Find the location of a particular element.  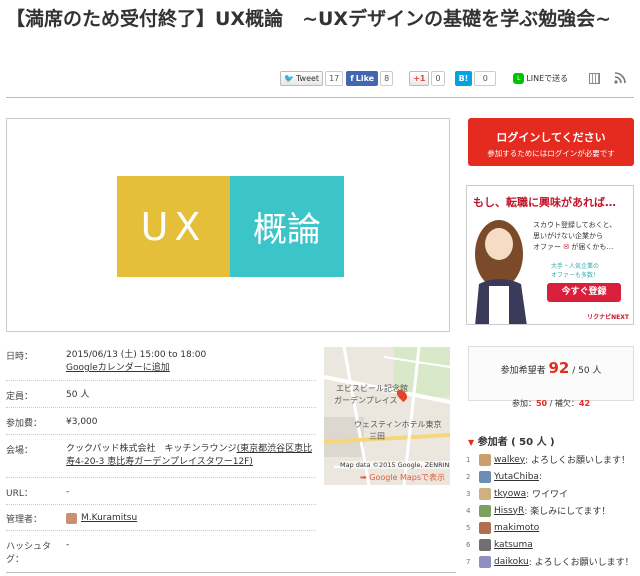

date-label: 日時： is located at coordinates (20, 357).